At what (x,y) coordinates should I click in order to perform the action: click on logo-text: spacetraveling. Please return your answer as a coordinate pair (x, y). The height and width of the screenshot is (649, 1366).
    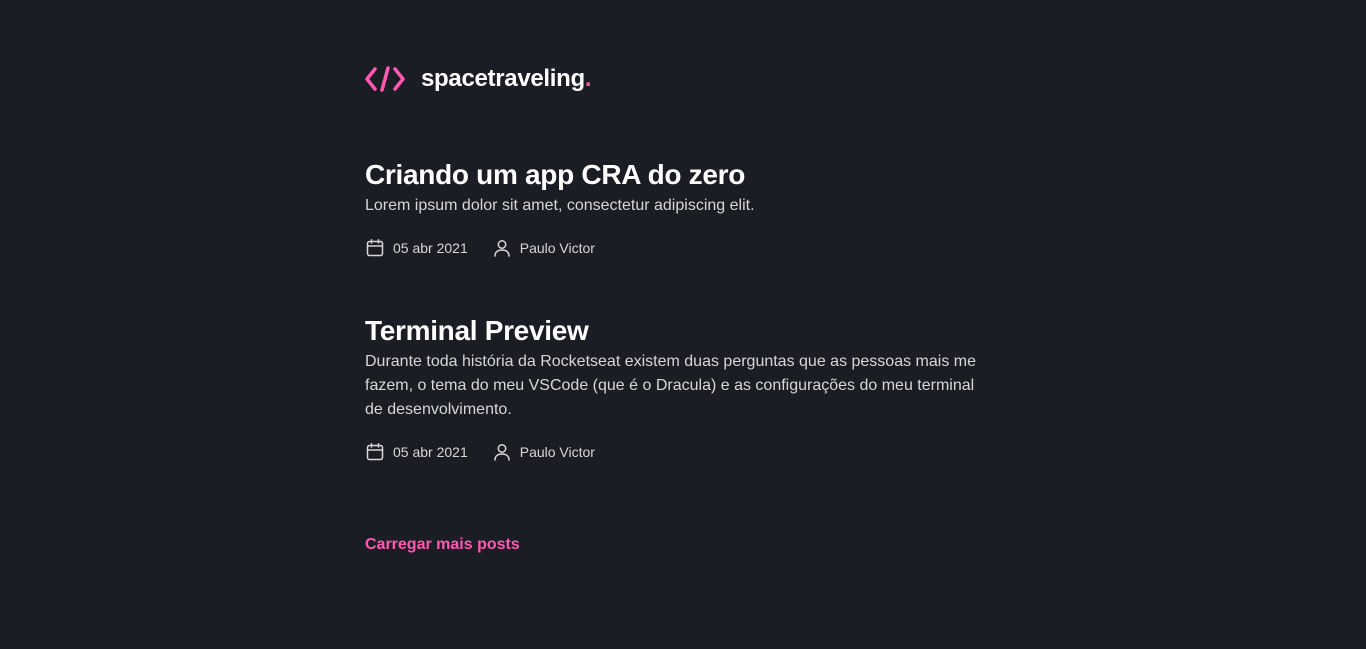
    Looking at the image, I should click on (503, 78).